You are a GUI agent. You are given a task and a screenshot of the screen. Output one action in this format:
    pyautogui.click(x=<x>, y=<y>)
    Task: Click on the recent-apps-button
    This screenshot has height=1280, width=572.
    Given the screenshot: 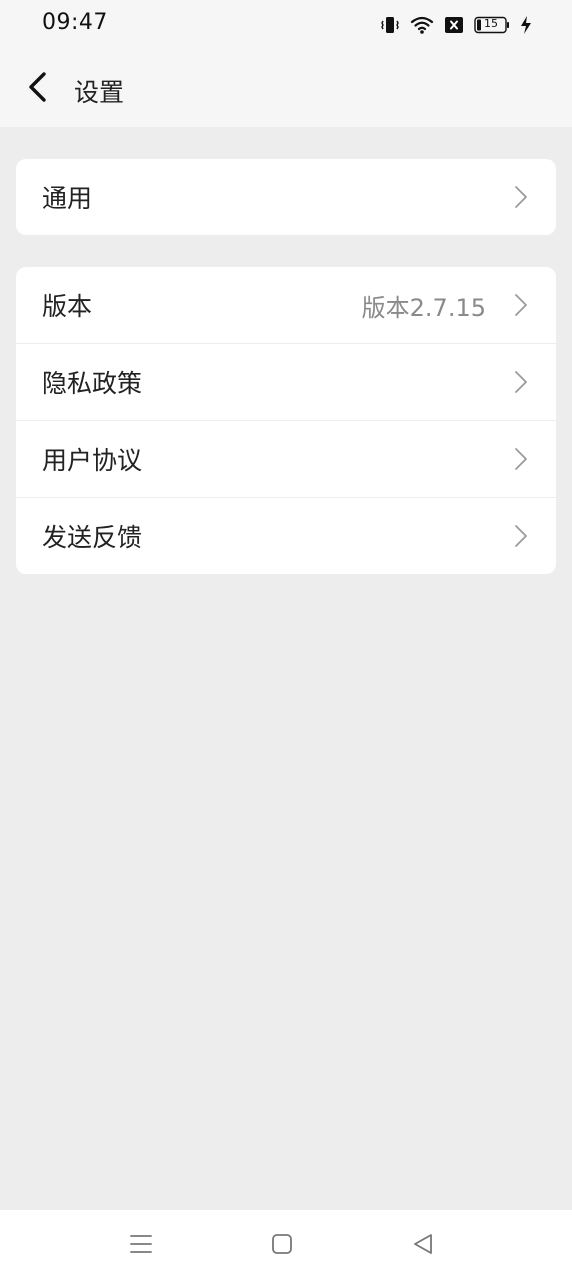 What is the action you would take?
    pyautogui.click(x=141, y=1246)
    